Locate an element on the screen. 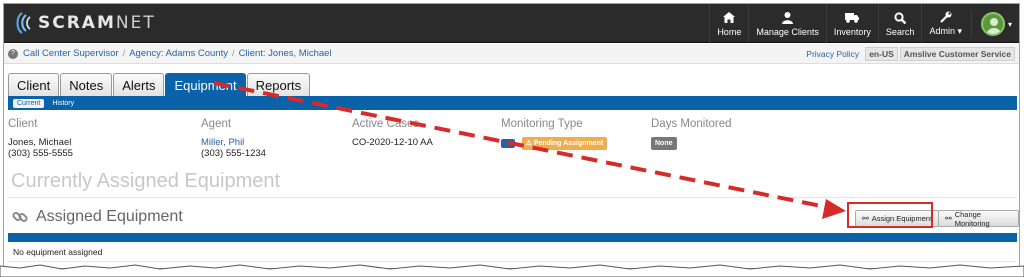 Image resolution: width=1024 pixels, height=277 pixels. client-tabs: Client Notes Alerts Equipment Reports is located at coordinates (159, 84).